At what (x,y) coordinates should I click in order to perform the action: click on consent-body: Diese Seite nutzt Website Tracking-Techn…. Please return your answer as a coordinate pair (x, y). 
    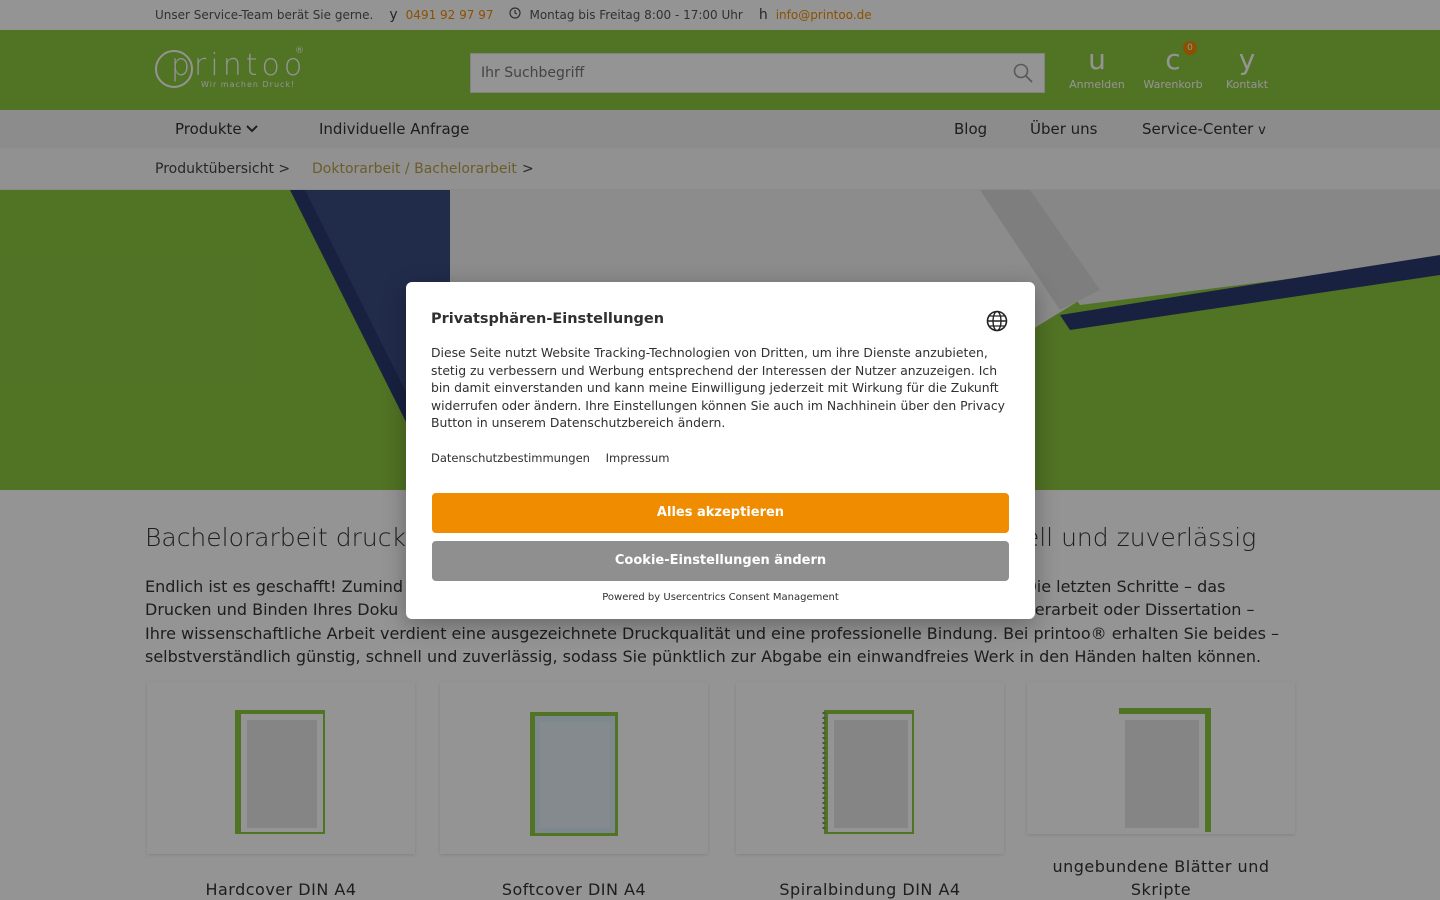
    Looking at the image, I should click on (718, 388).